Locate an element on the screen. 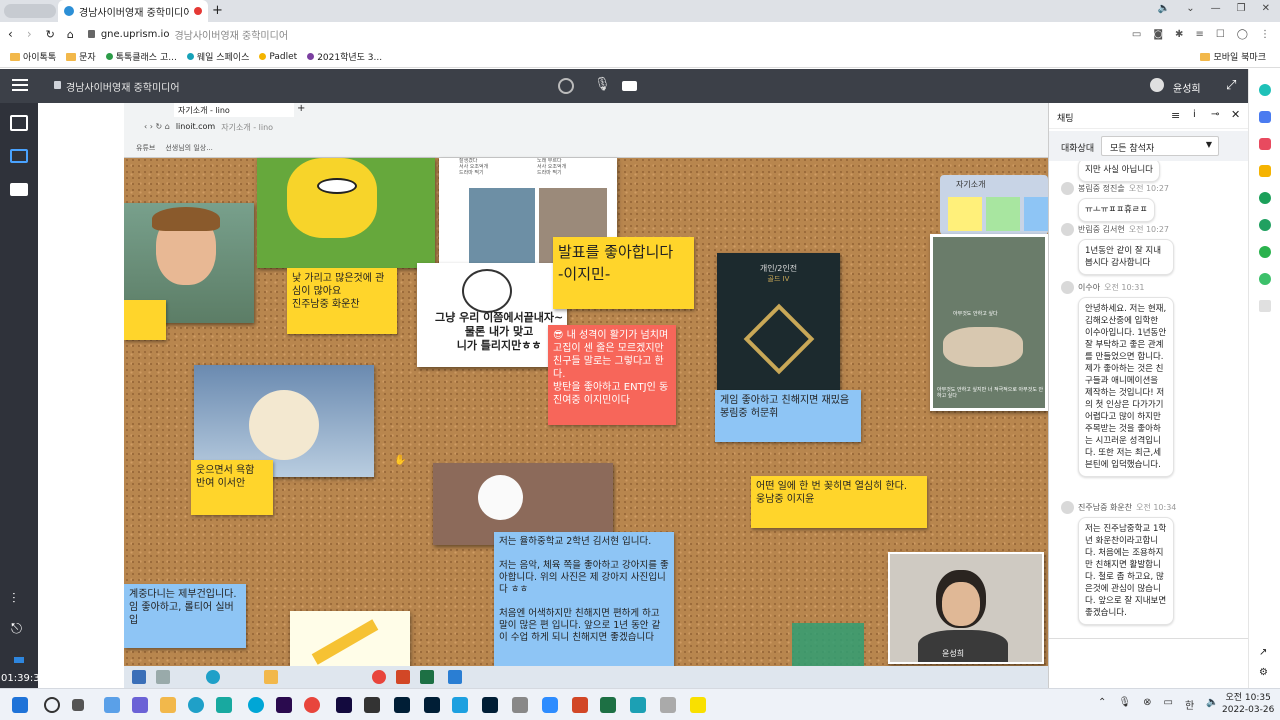  bookmark-item: 웨일 스페이스 is located at coordinates (217, 56).